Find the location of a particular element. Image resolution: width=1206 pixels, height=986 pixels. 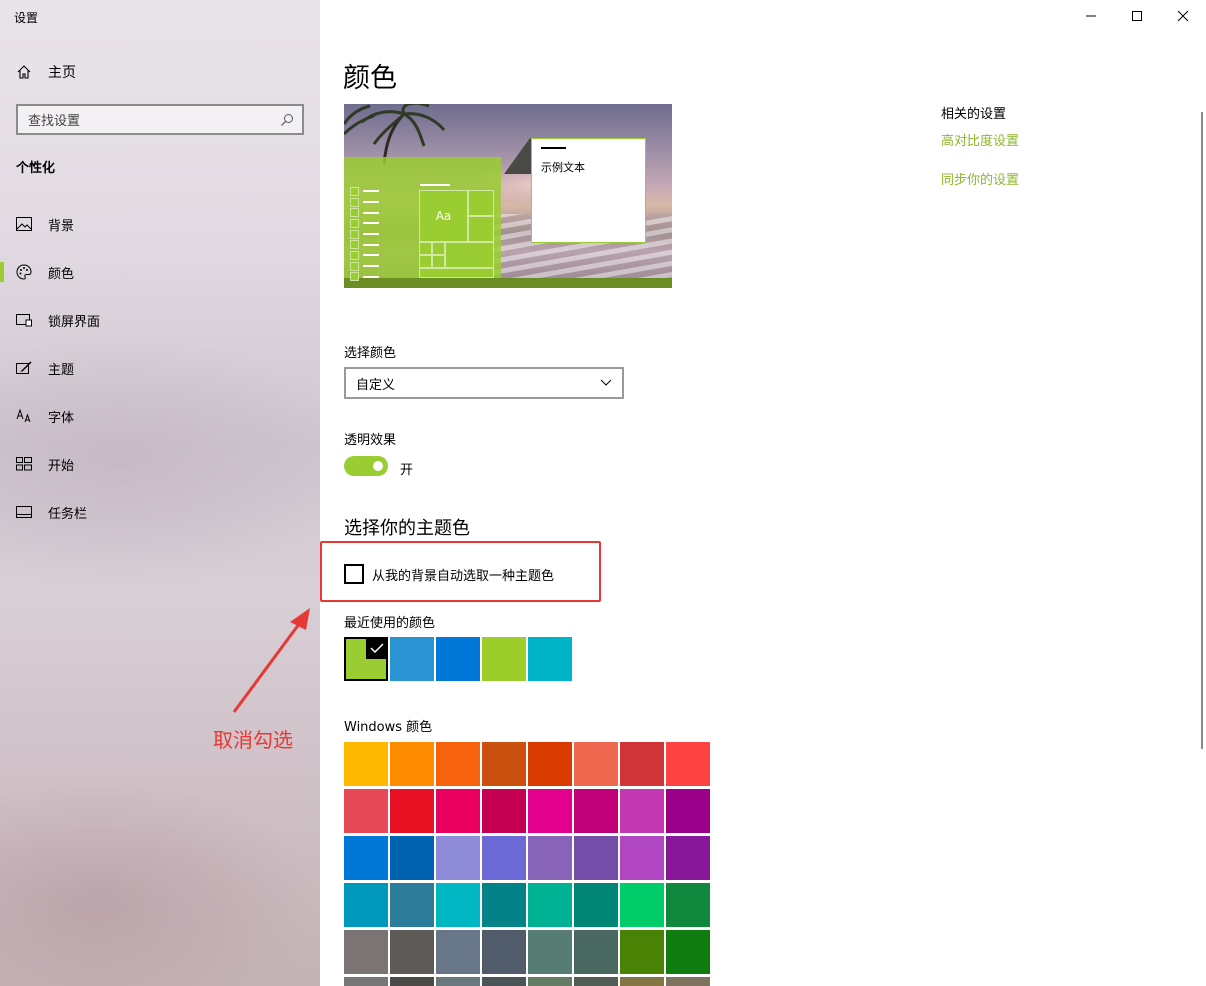

preview-tile-line is located at coordinates (435, 185).